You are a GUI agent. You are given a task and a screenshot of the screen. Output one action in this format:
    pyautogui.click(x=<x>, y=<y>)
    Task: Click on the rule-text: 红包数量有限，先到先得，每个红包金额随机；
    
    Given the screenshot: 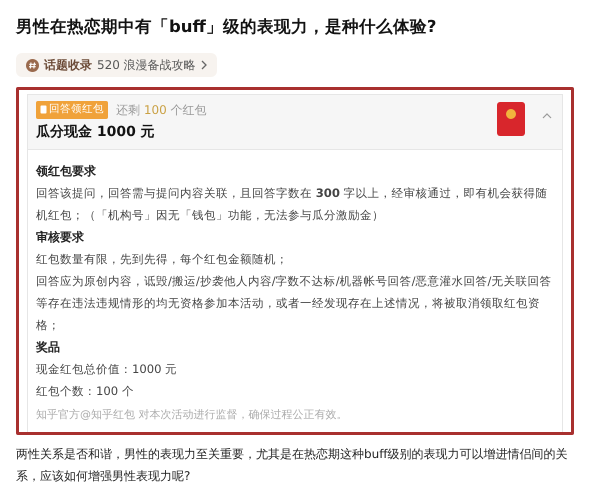 What is the action you would take?
    pyautogui.click(x=162, y=259)
    